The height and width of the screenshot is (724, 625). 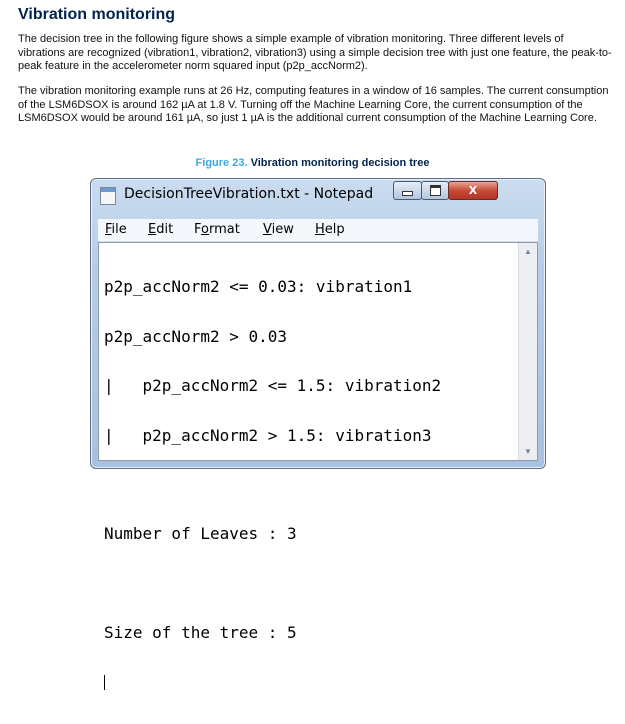 What do you see at coordinates (160, 229) in the screenshot?
I see `menu-edit: Edit` at bounding box center [160, 229].